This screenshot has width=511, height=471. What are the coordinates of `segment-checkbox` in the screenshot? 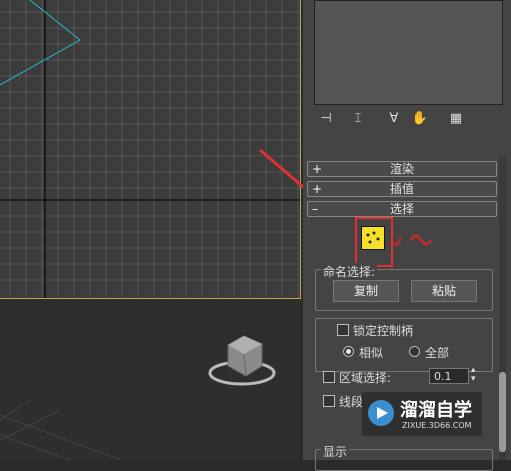 It's located at (329, 401).